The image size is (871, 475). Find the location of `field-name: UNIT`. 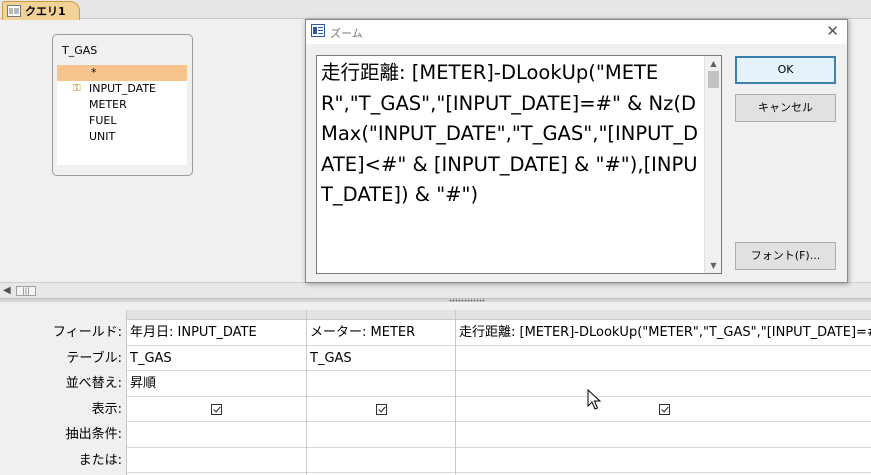

field-name: UNIT is located at coordinates (102, 136).